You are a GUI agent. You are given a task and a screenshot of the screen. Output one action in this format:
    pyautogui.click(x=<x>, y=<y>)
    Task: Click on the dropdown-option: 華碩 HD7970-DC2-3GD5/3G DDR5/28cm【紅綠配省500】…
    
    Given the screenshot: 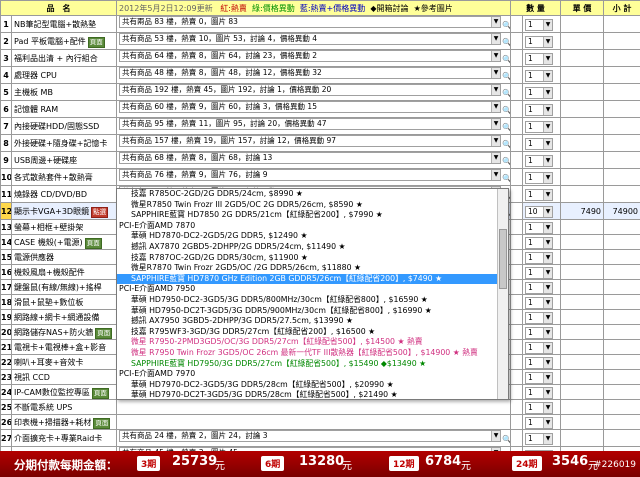 What is the action you would take?
    pyautogui.click(x=312, y=385)
    